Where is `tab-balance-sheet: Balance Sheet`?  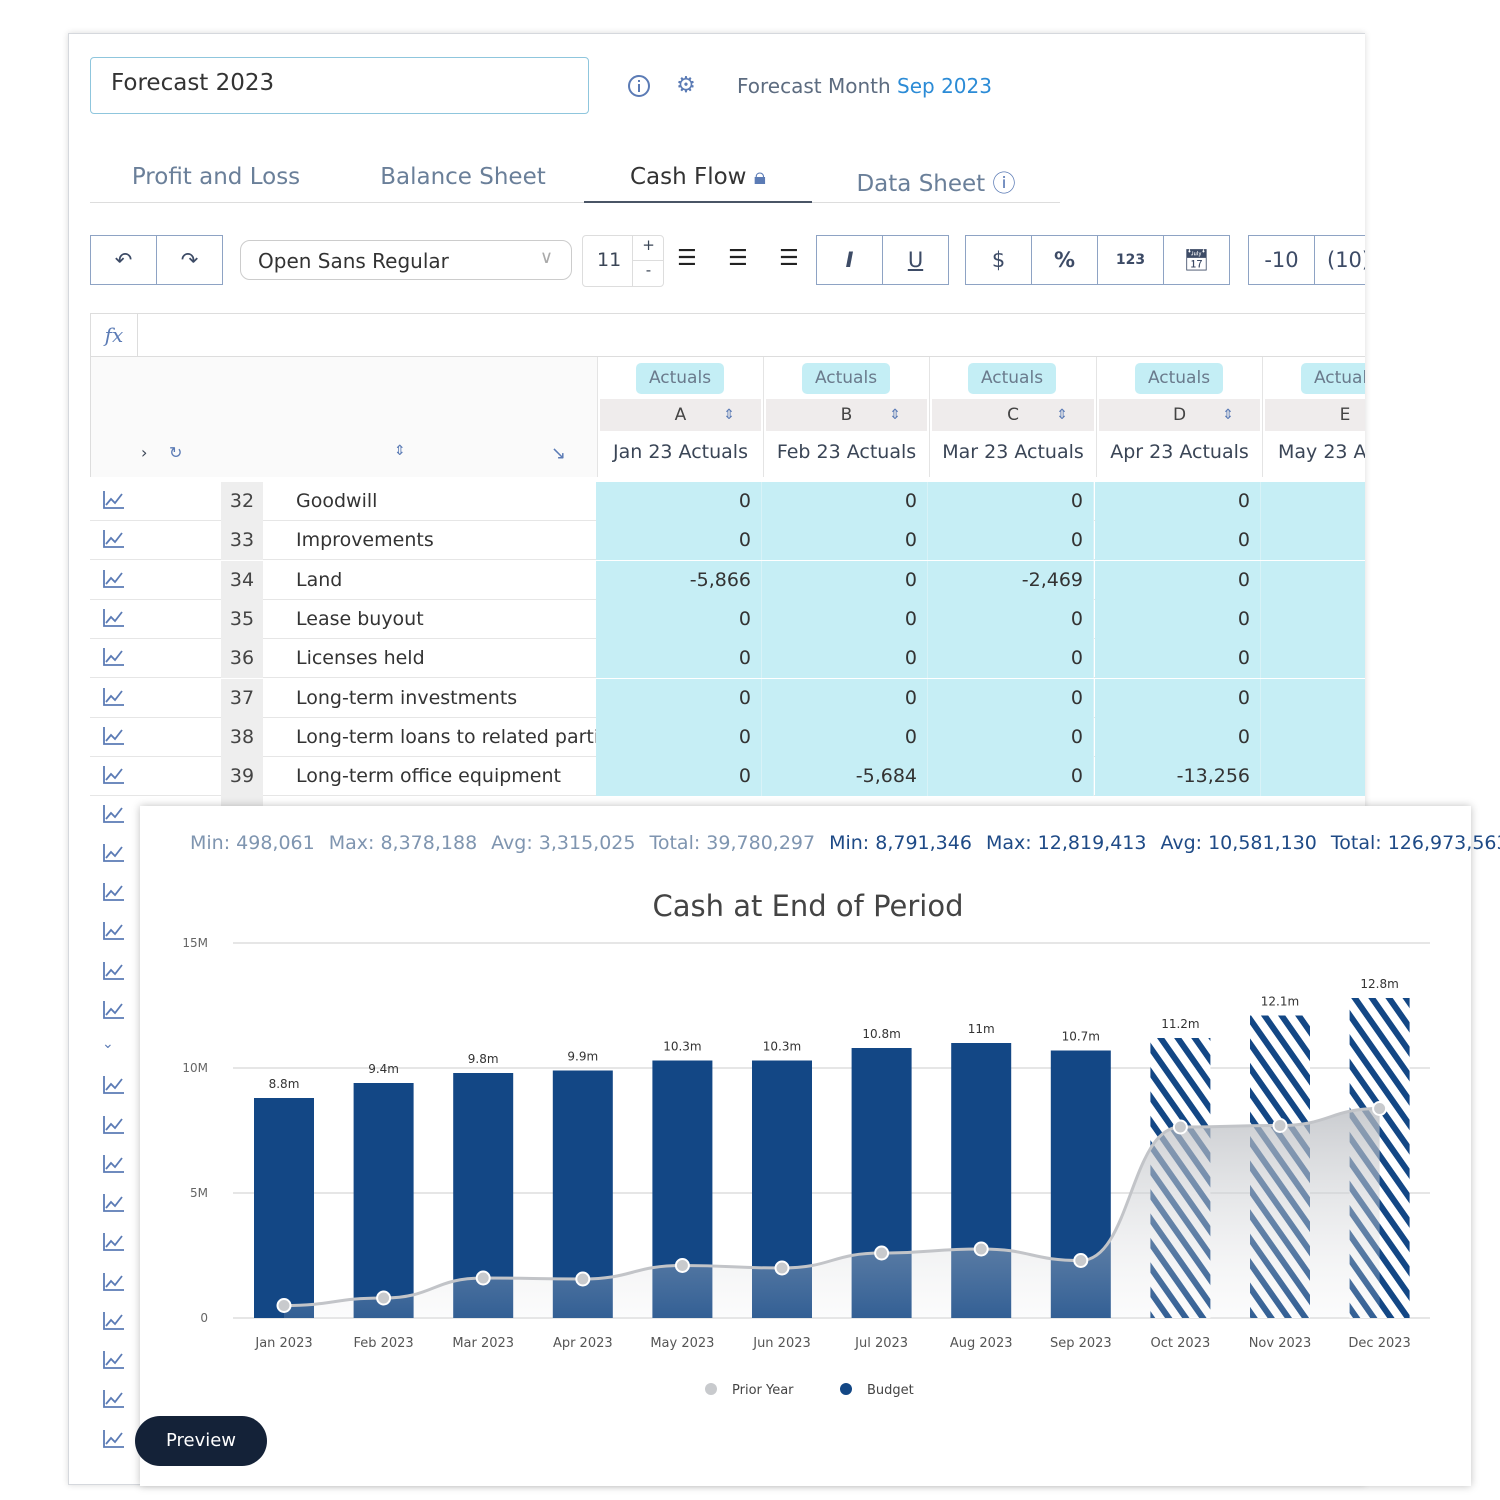
tab-balance-sheet: Balance Sheet is located at coordinates (463, 182).